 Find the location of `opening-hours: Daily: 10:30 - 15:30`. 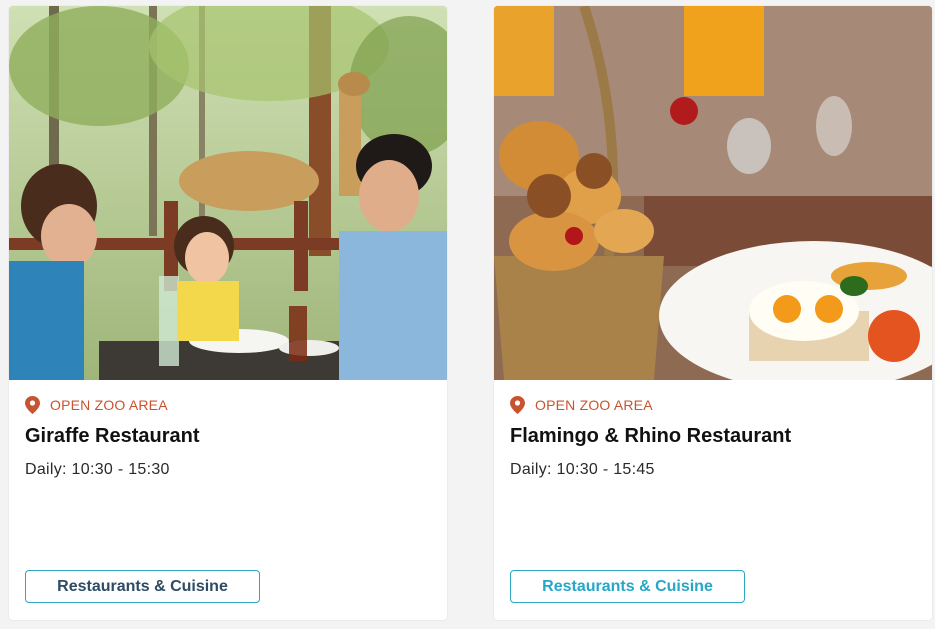

opening-hours: Daily: 10:30 - 15:30 is located at coordinates (97, 469).